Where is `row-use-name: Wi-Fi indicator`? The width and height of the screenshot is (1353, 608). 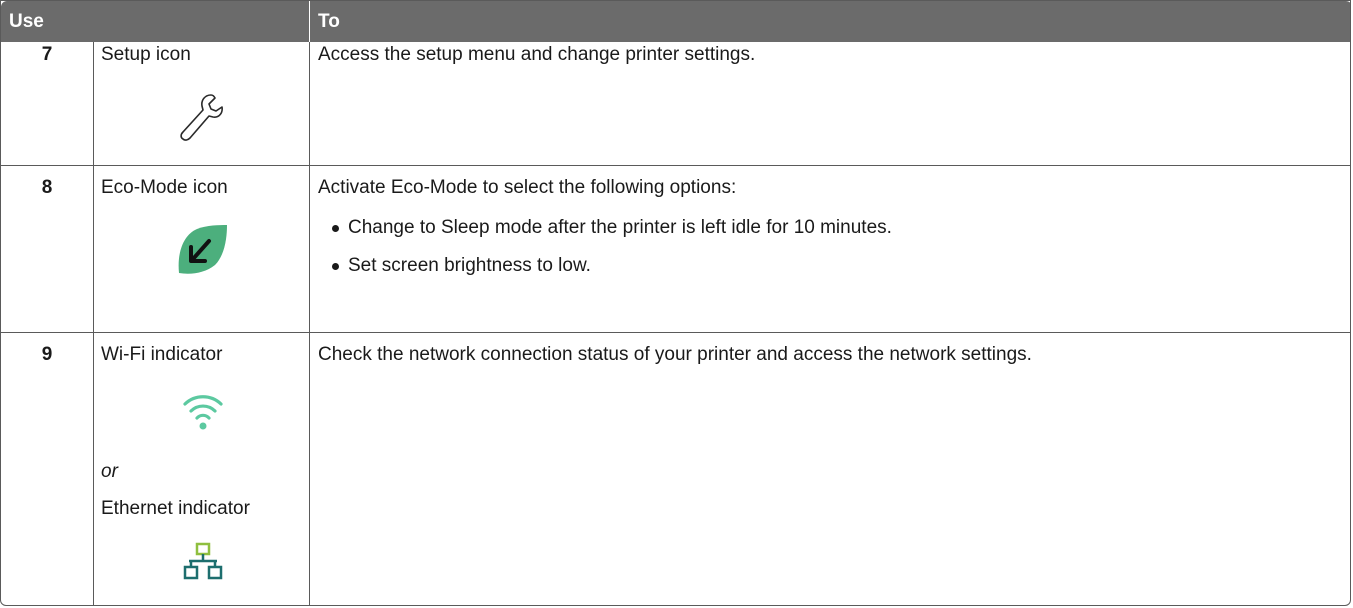 row-use-name: Wi-Fi indicator is located at coordinates (162, 354).